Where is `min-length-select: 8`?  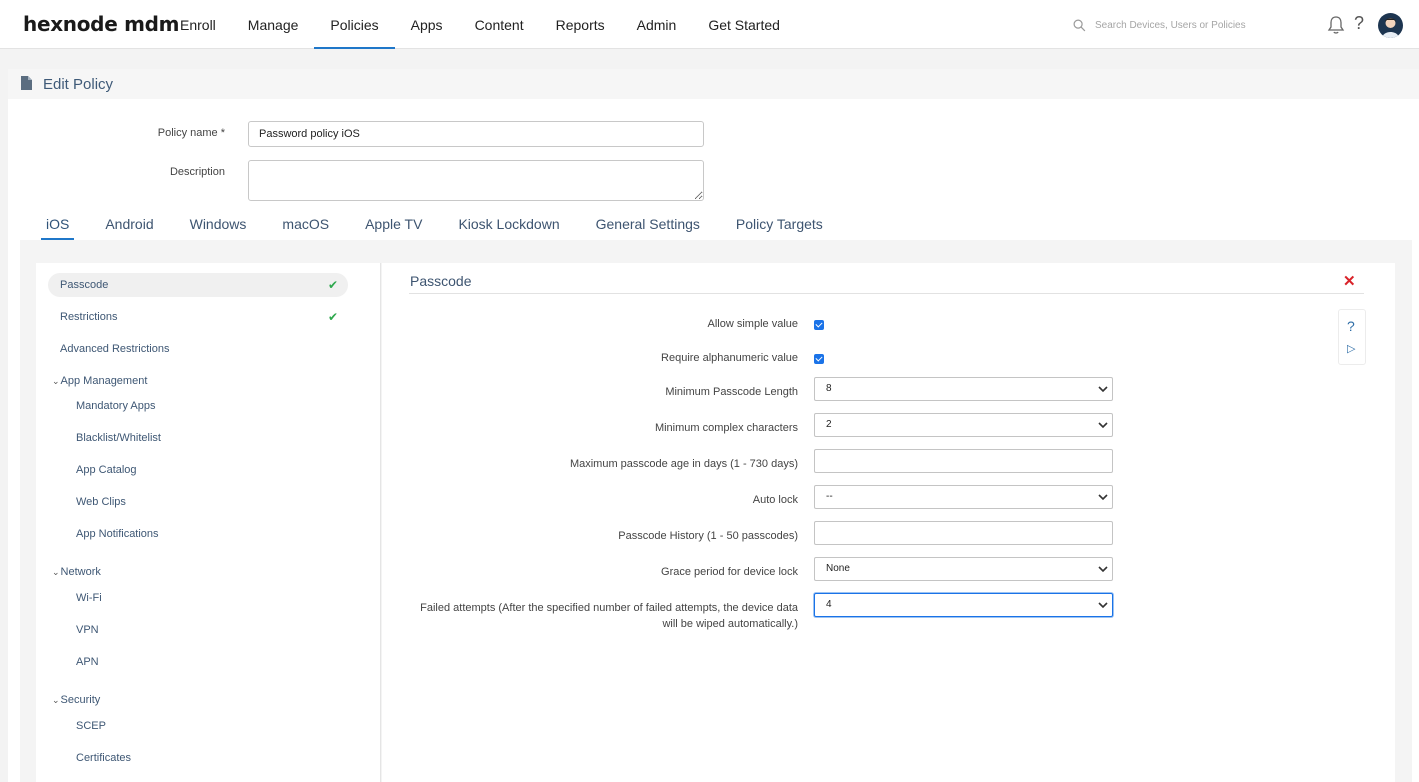 min-length-select: 8 is located at coordinates (963, 389).